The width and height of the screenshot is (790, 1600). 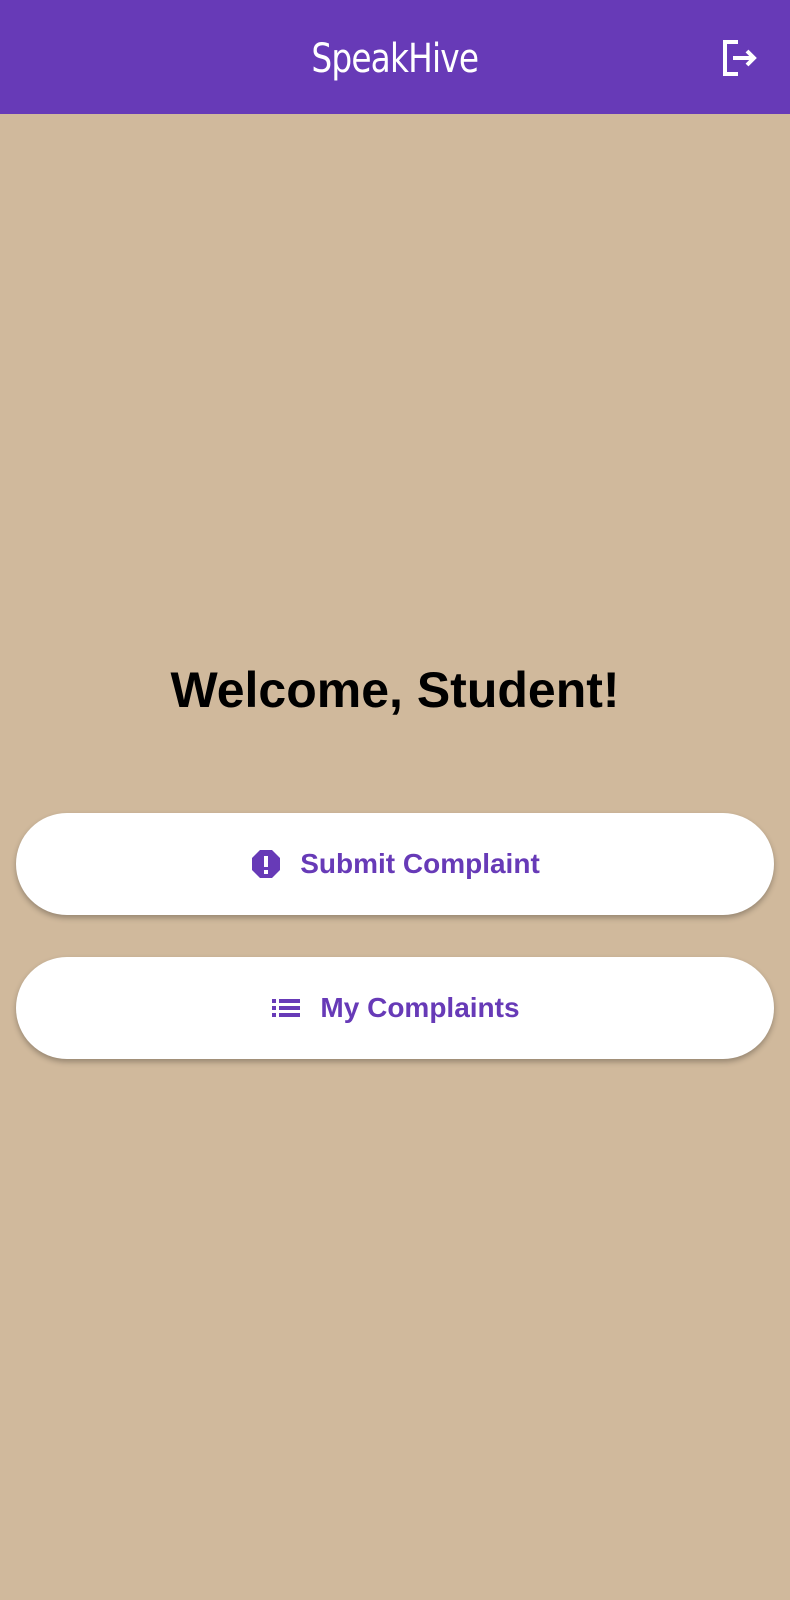 I want to click on report-icon, so click(x=266, y=864).